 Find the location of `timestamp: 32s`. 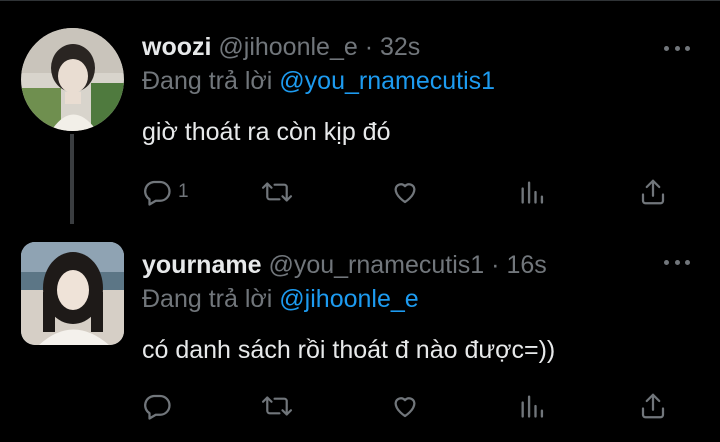

timestamp: 32s is located at coordinates (400, 47).